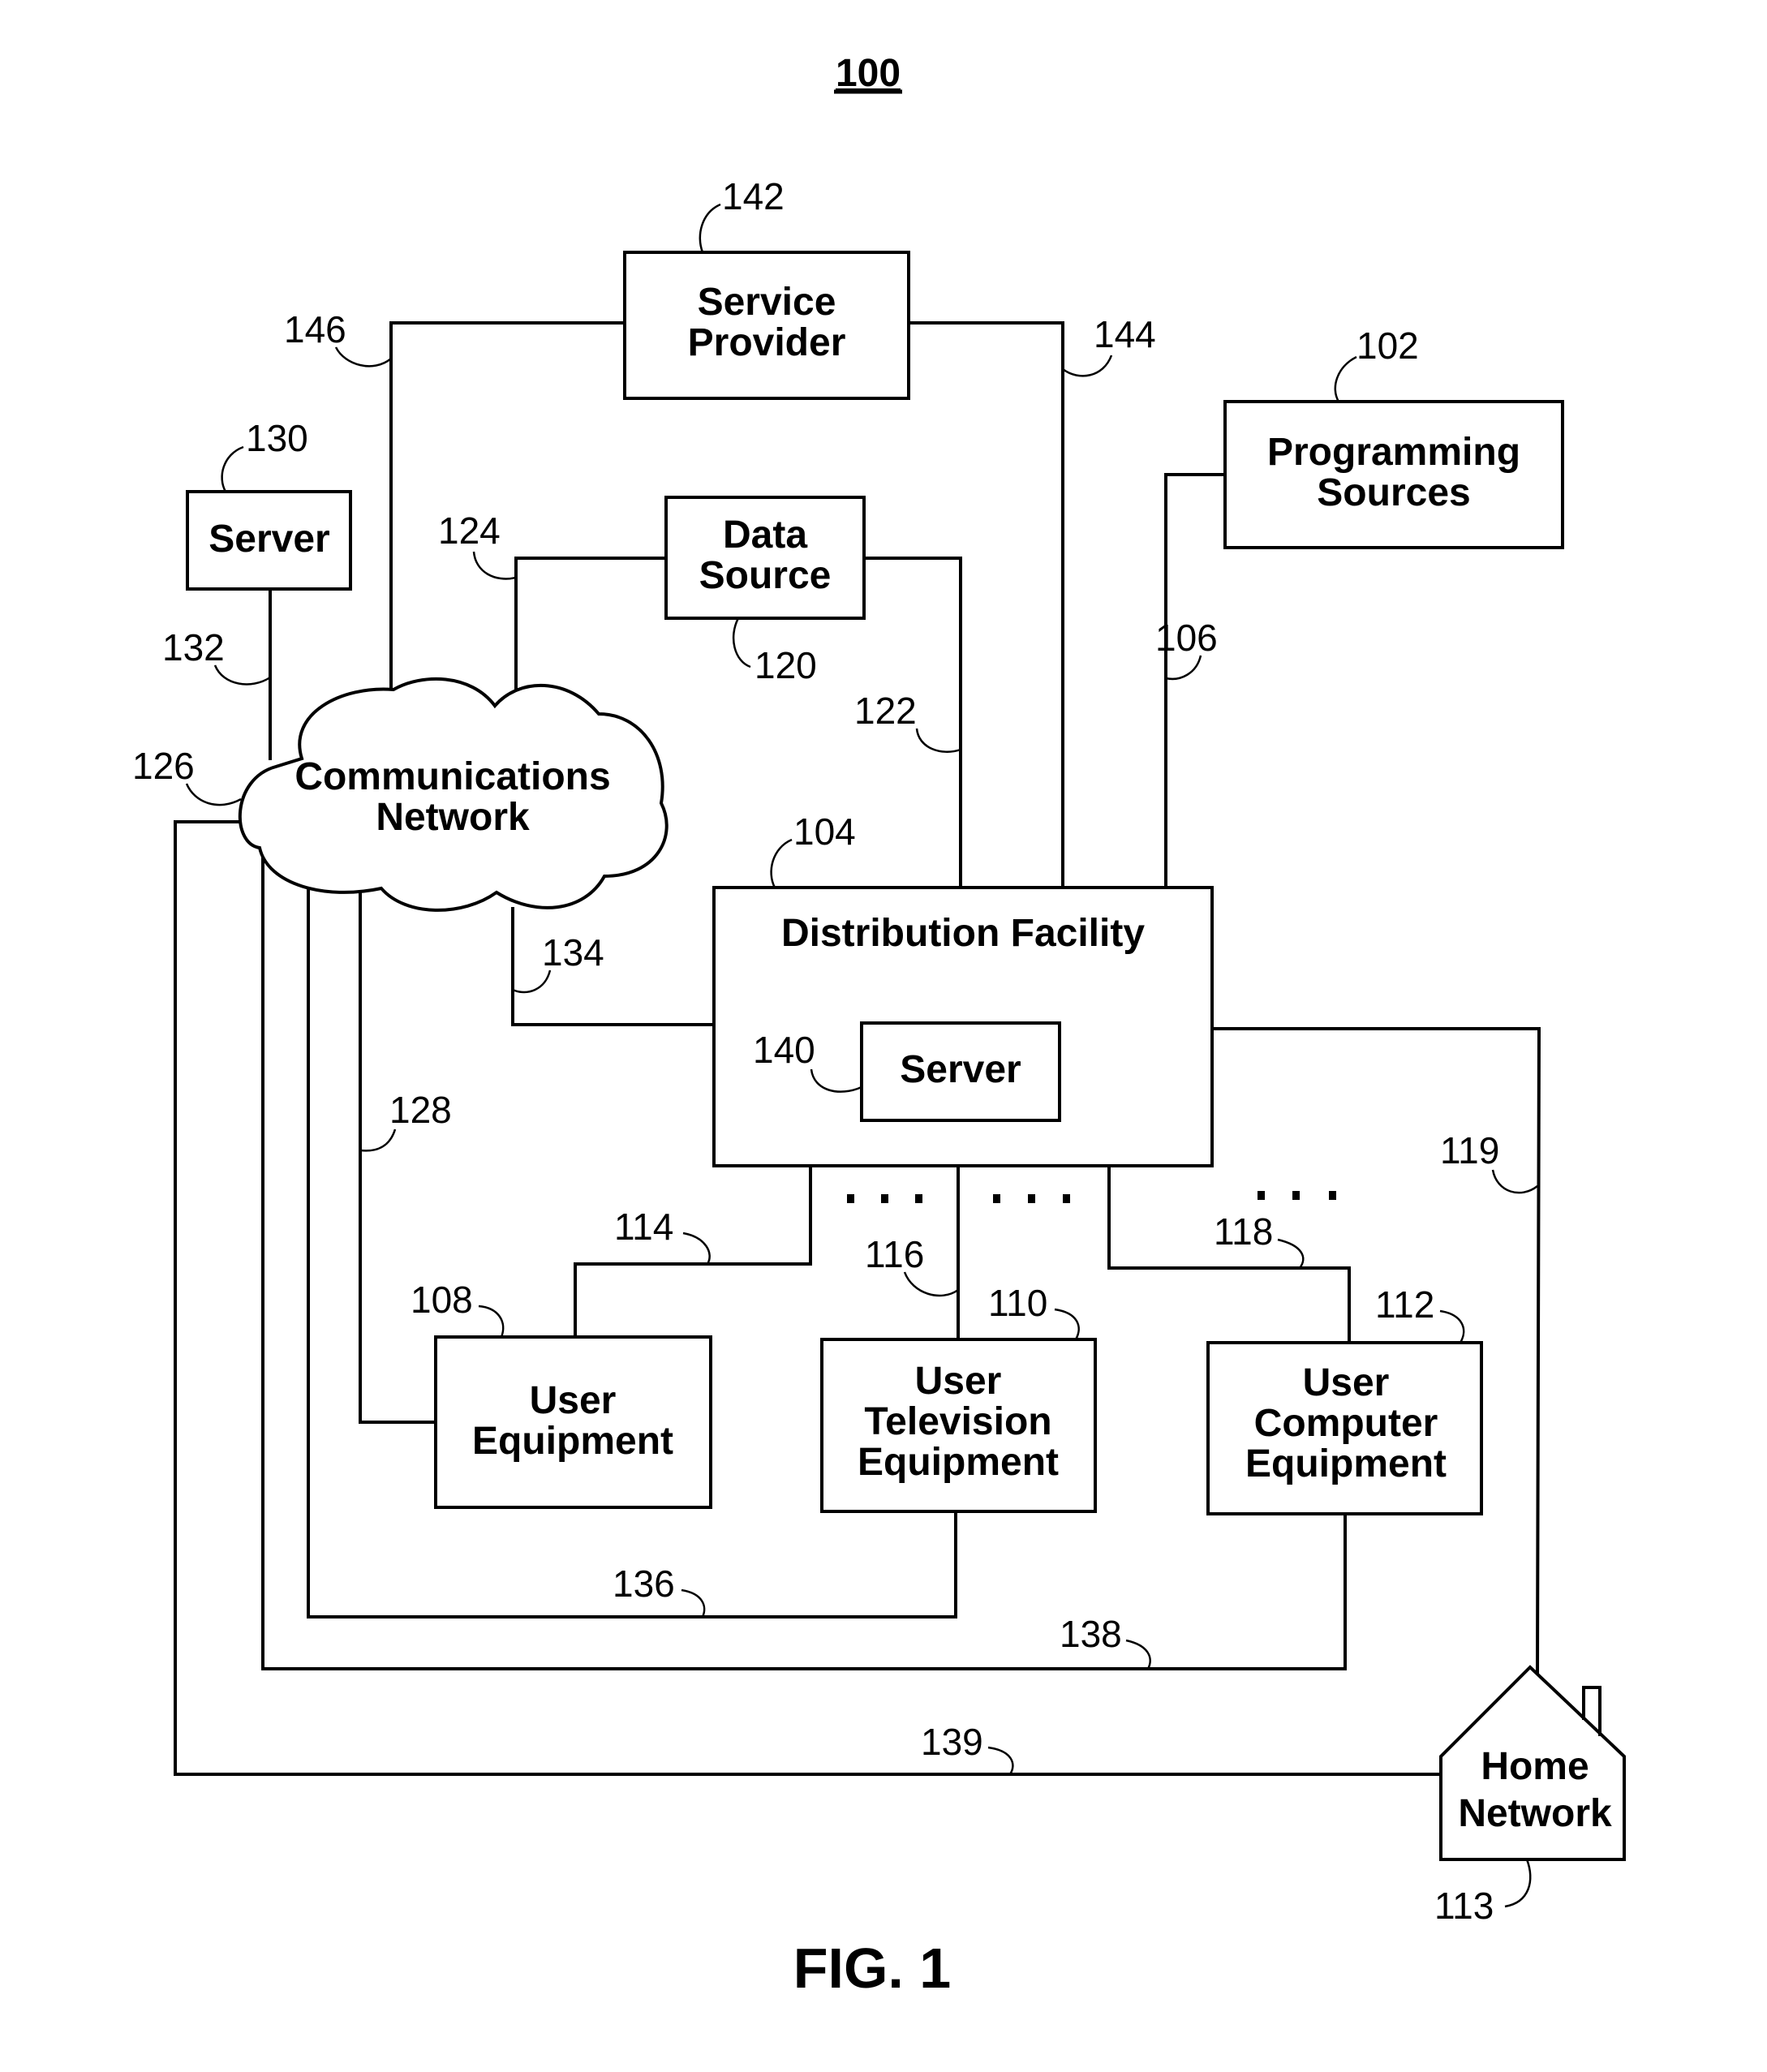 The width and height of the screenshot is (1767, 2072). I want to click on ref-130: 130, so click(277, 438).